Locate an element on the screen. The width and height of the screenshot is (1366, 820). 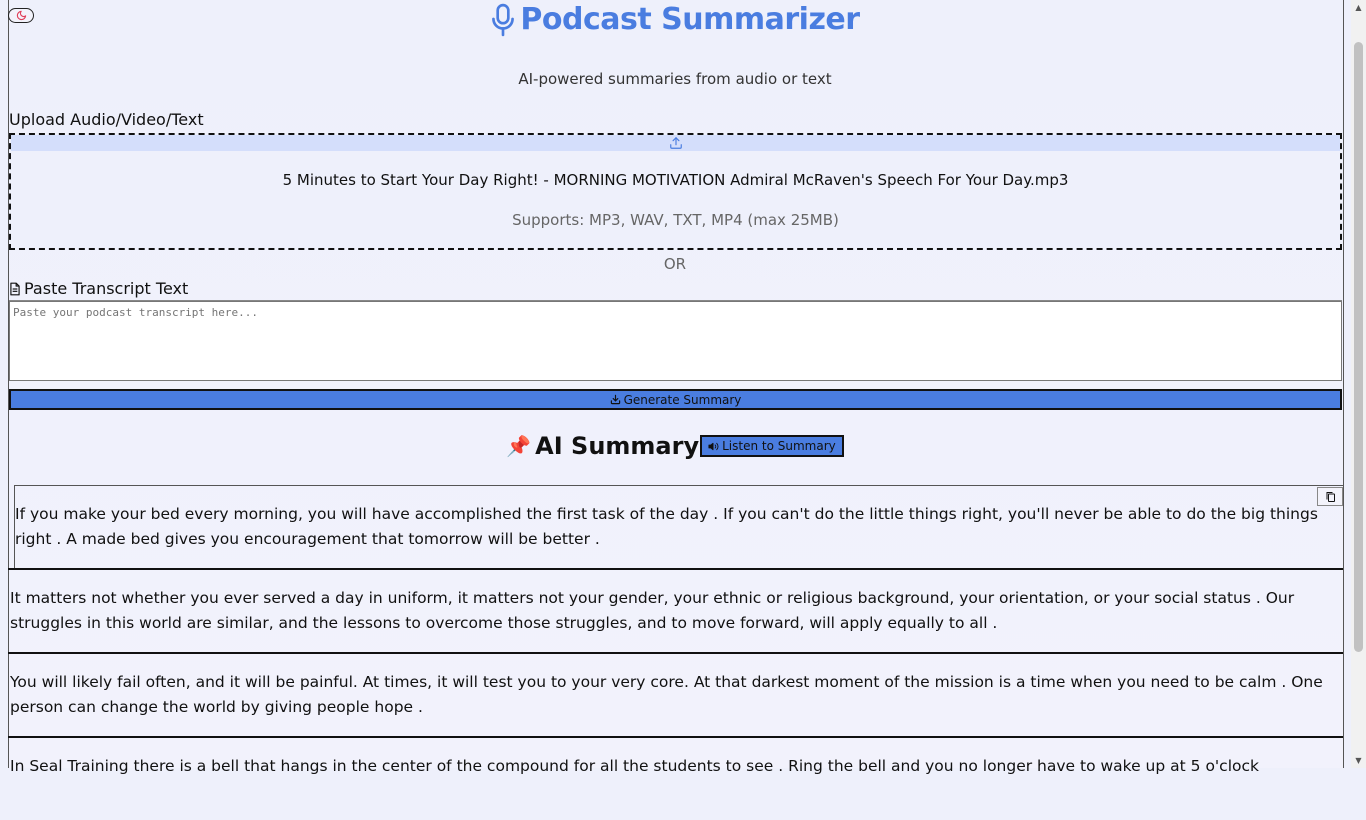
file-text-icon is located at coordinates (15, 288).